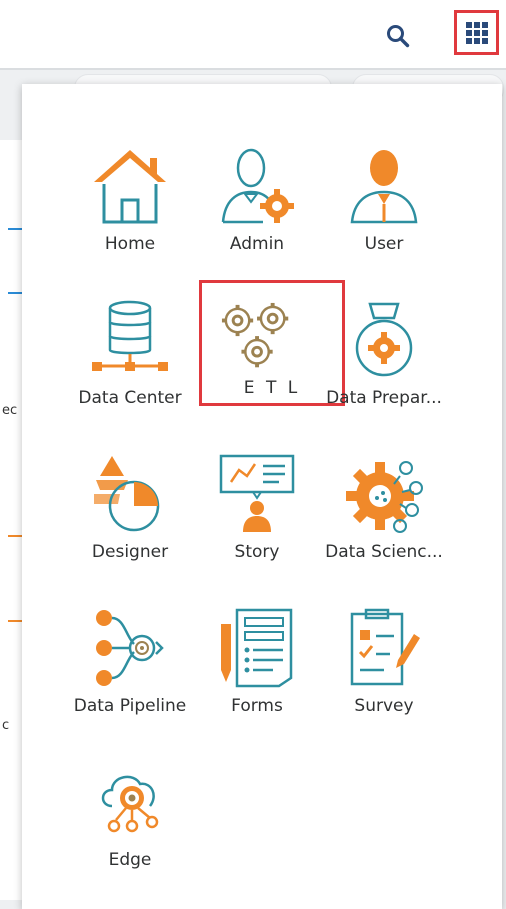 Image resolution: width=506 pixels, height=909 pixels. What do you see at coordinates (257, 493) in the screenshot?
I see `story-icon` at bounding box center [257, 493].